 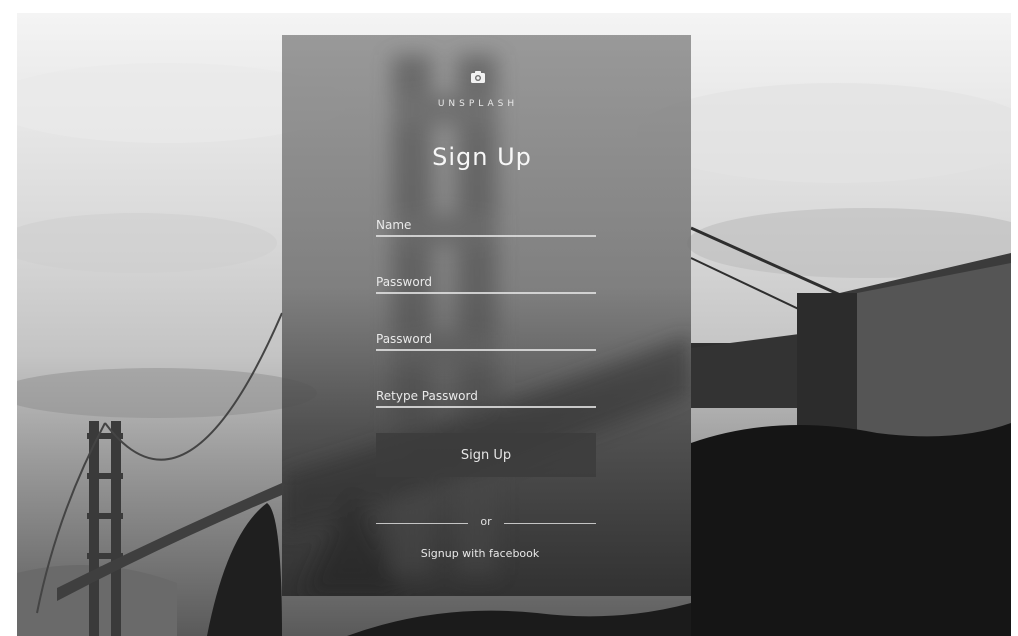 What do you see at coordinates (480, 553) in the screenshot?
I see `facebook-signup-link: Signup with facebook` at bounding box center [480, 553].